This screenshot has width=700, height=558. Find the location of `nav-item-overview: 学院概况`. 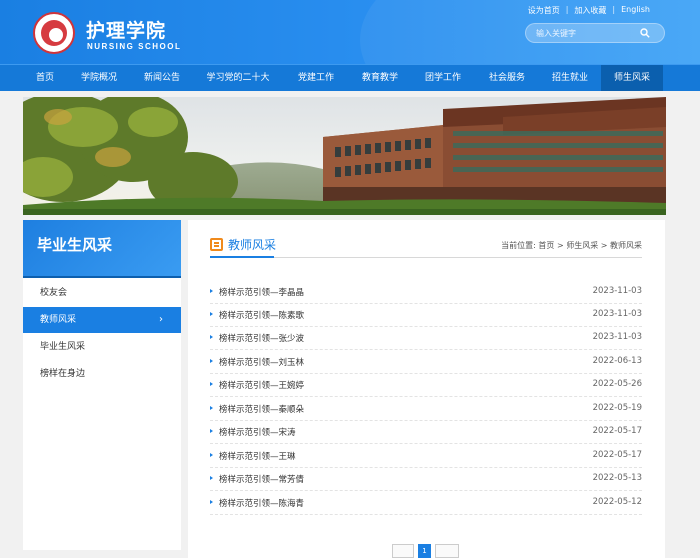

nav-item-overview: 学院概况 is located at coordinates (99, 78).